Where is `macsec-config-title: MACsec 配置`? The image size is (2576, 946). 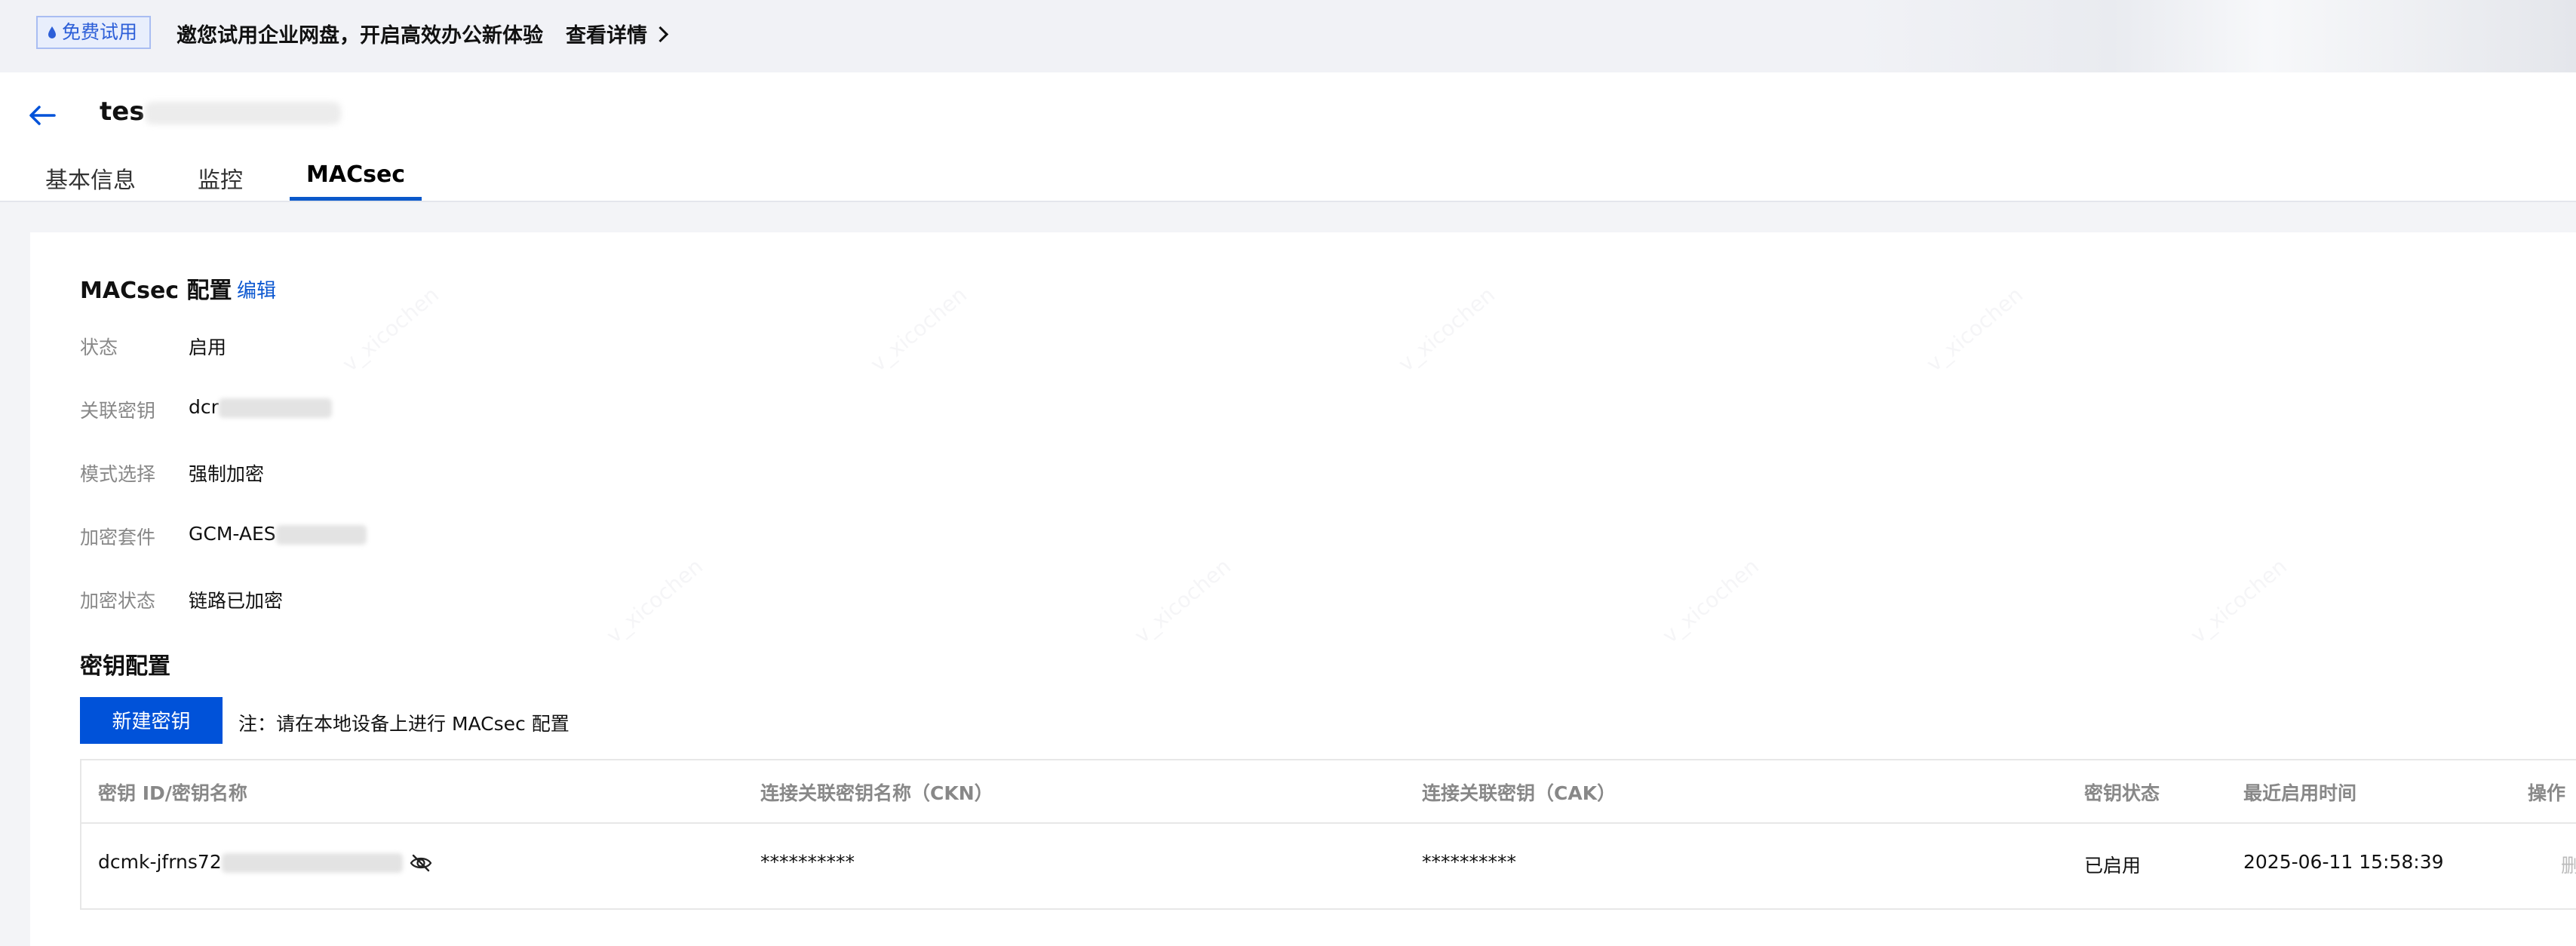
macsec-config-title: MACsec 配置 is located at coordinates (156, 291).